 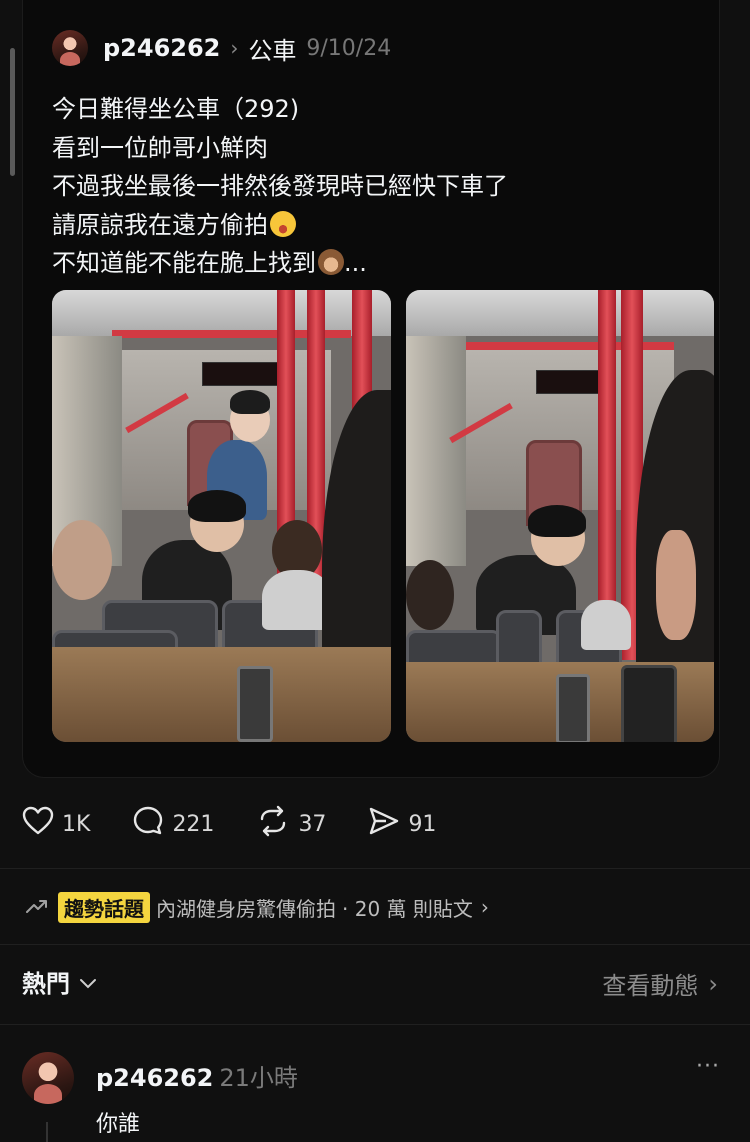 What do you see at coordinates (246, 908) in the screenshot?
I see `trending-title: 內湖健身房驚傳偷拍` at bounding box center [246, 908].